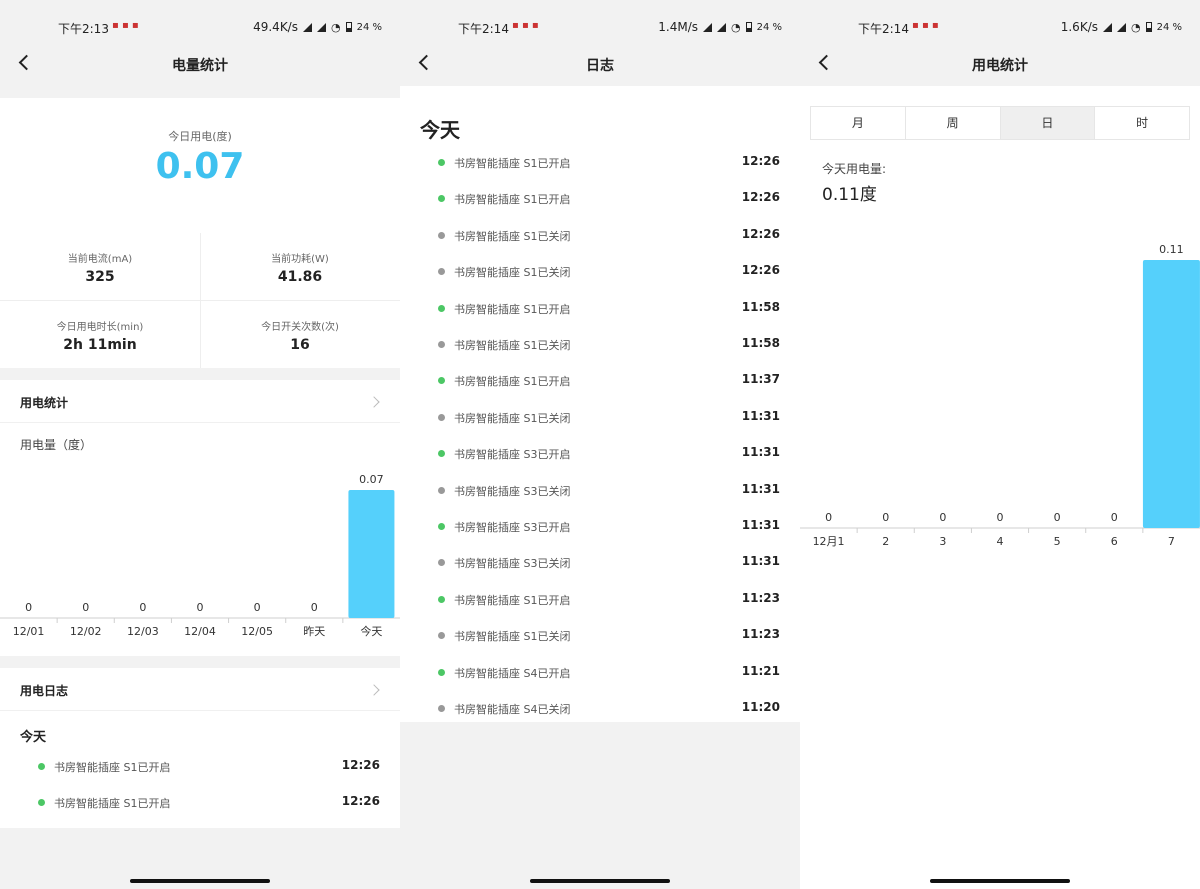  What do you see at coordinates (854, 169) in the screenshot?
I see `today-usage-label: 今天用电量:` at bounding box center [854, 169].